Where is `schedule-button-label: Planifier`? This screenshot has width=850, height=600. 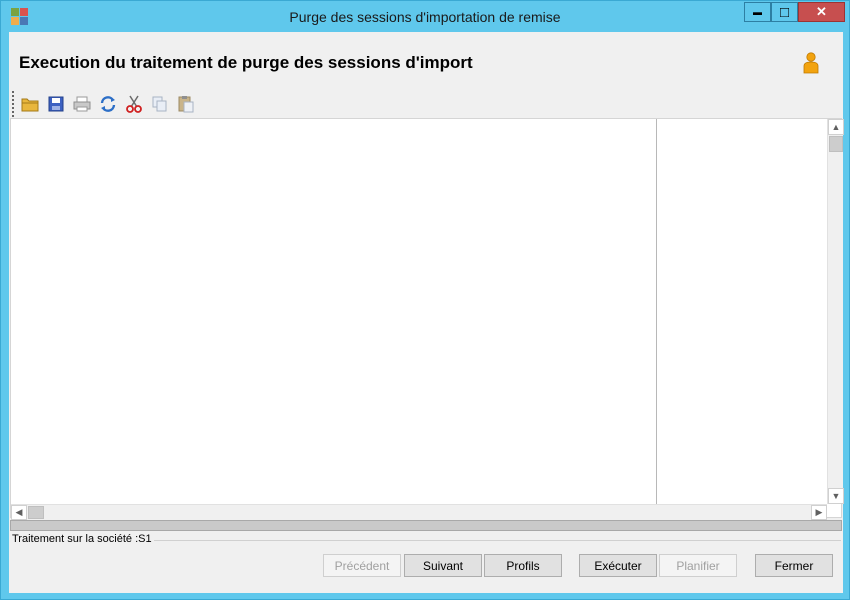
schedule-button-label: Planifier is located at coordinates (698, 565).